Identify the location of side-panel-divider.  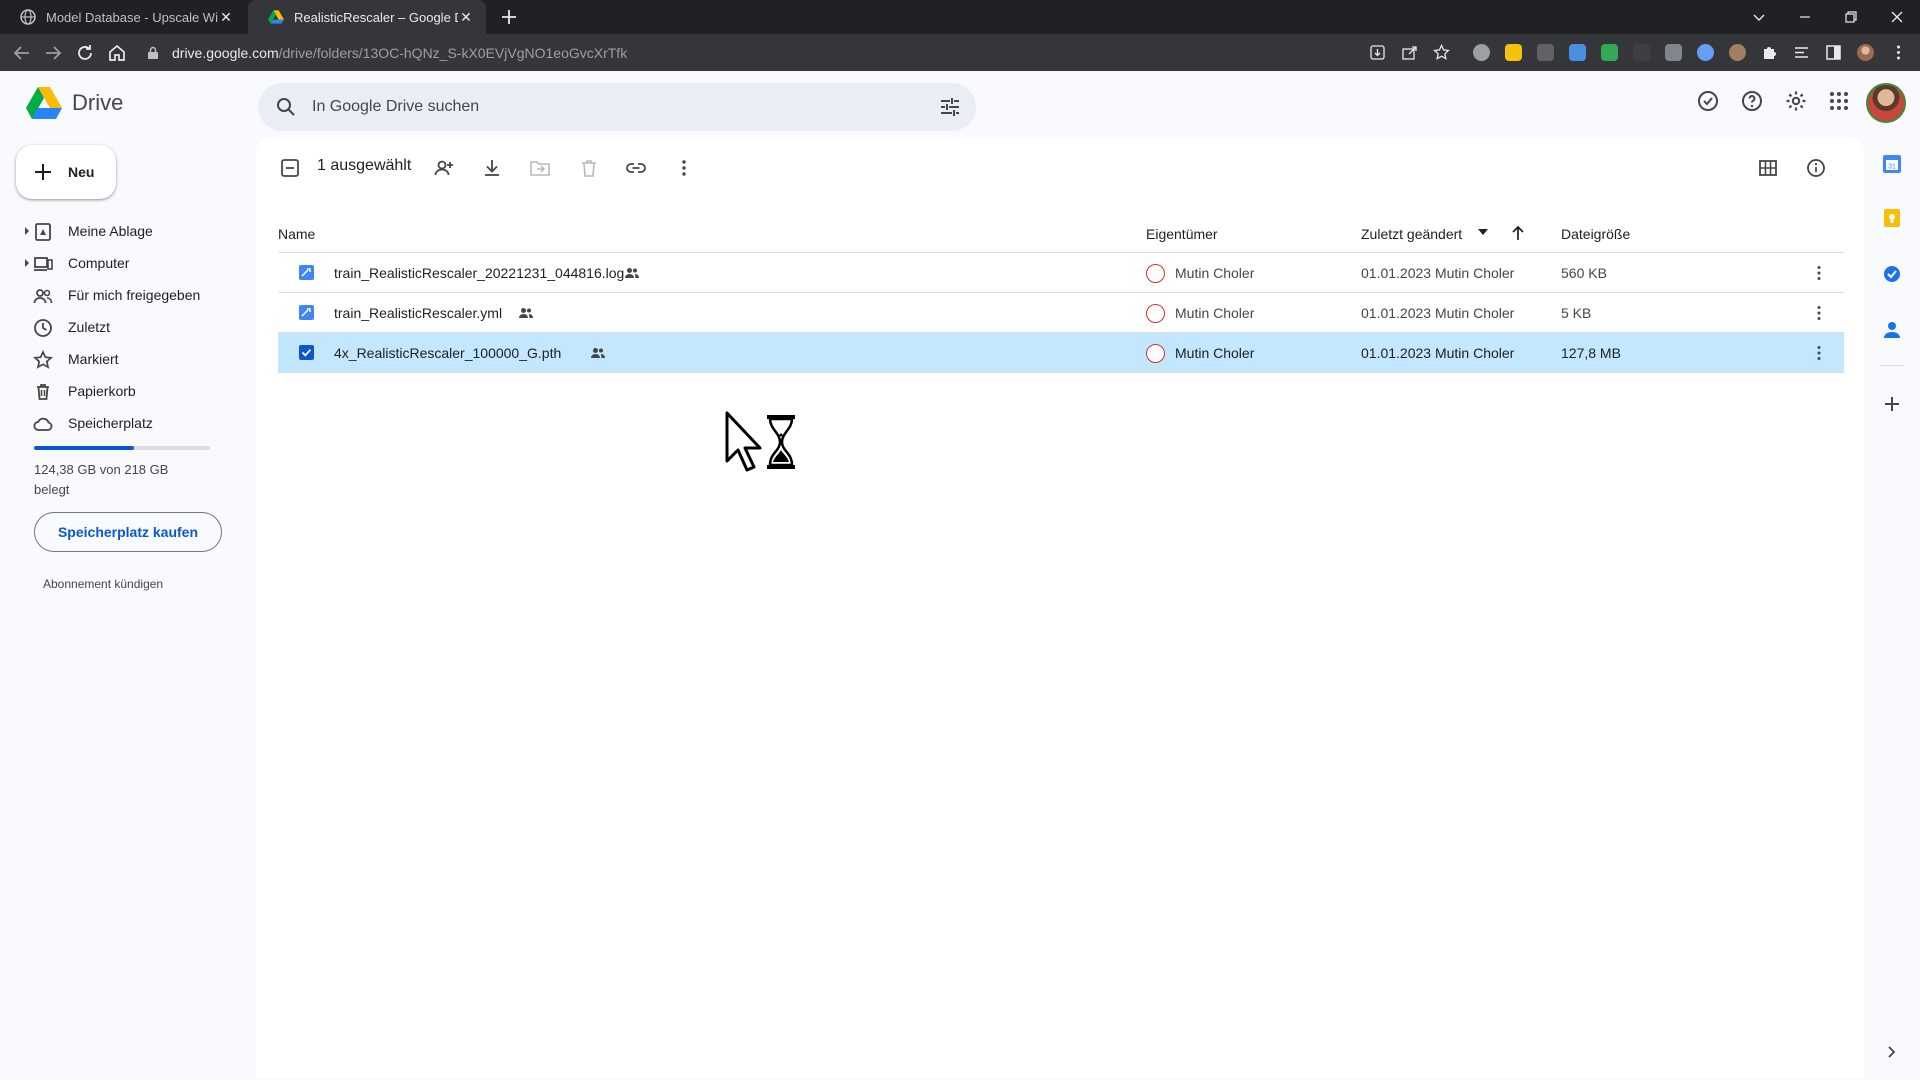
(1892, 365).